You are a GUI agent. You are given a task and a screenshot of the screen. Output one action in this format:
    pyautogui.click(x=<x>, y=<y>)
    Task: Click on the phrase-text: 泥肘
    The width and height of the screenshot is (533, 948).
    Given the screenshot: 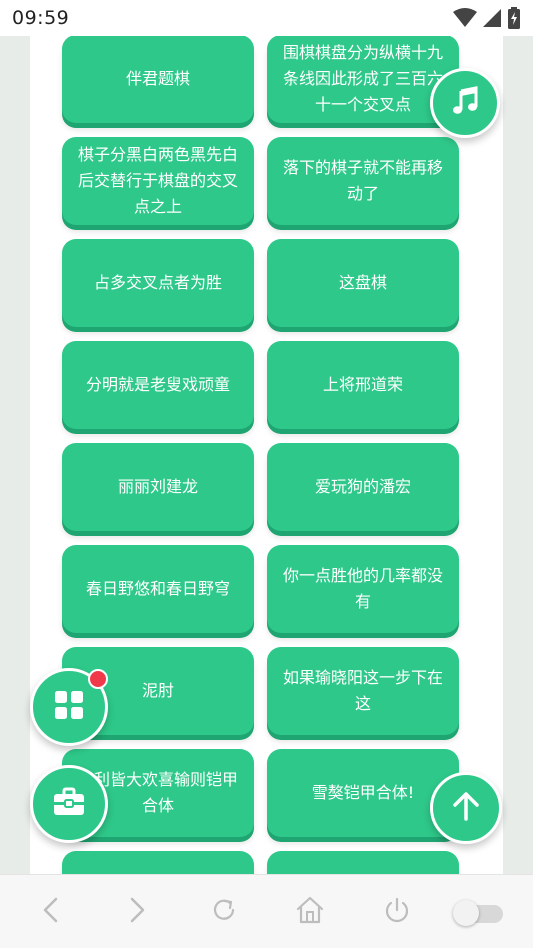 What is the action you would take?
    pyautogui.click(x=157, y=690)
    